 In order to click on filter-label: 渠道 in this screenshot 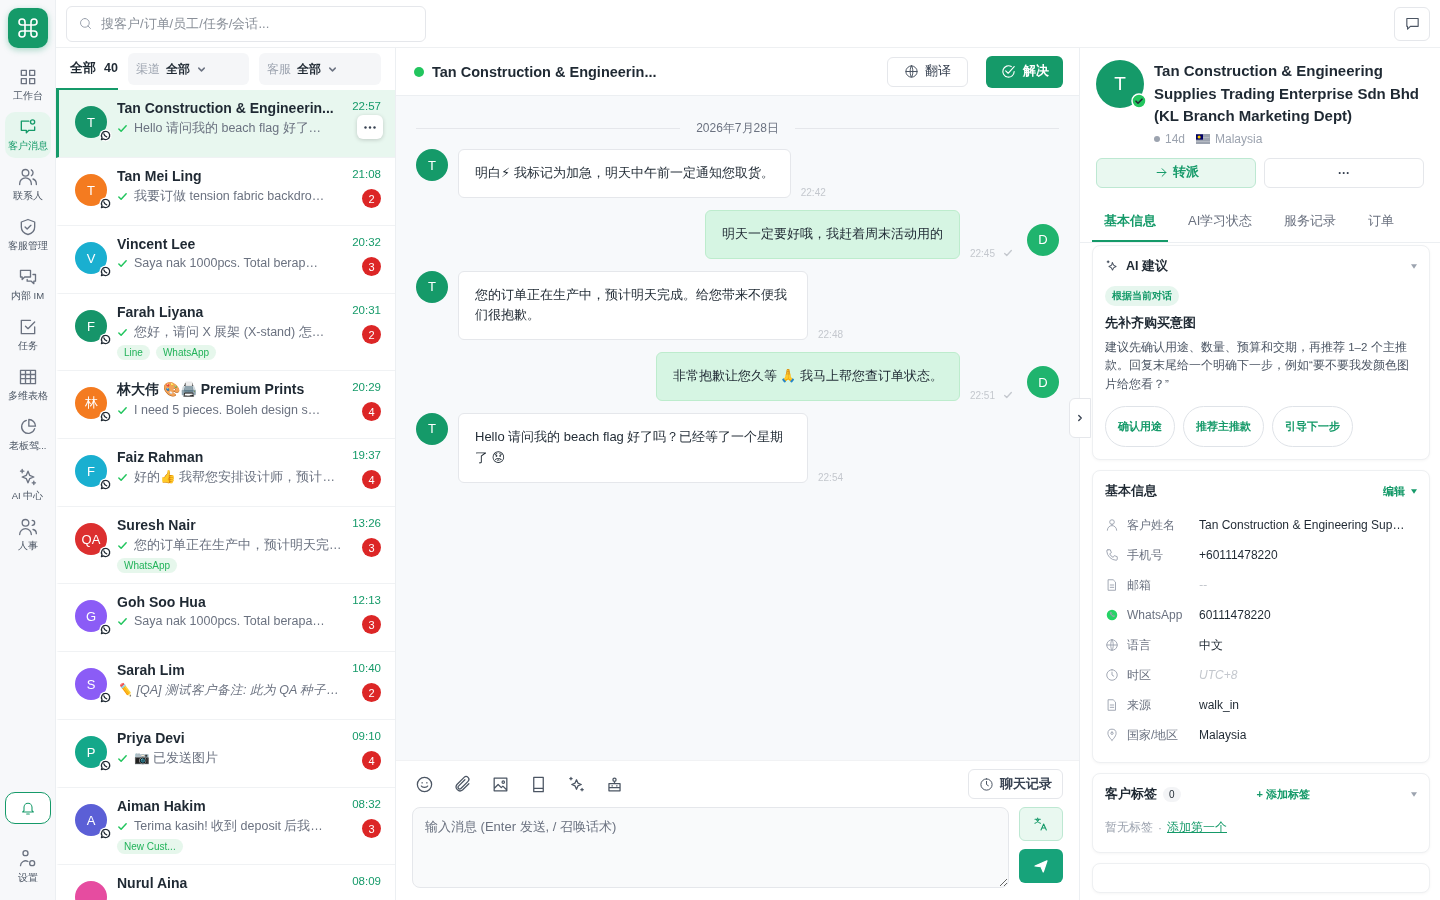, I will do `click(147, 69)`.